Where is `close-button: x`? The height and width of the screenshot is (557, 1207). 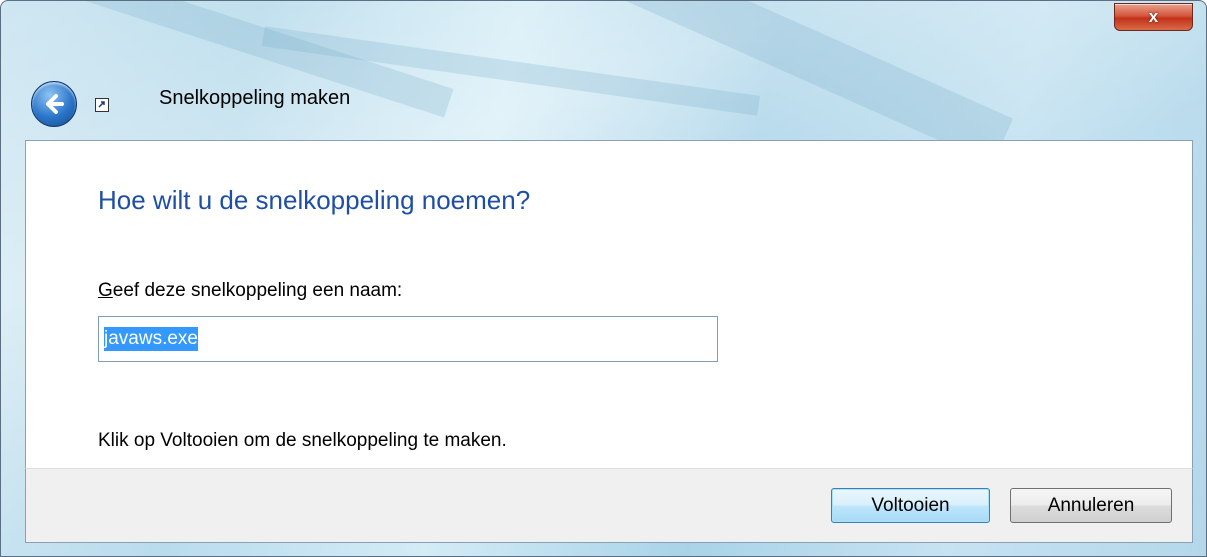
close-button: x is located at coordinates (1153, 17).